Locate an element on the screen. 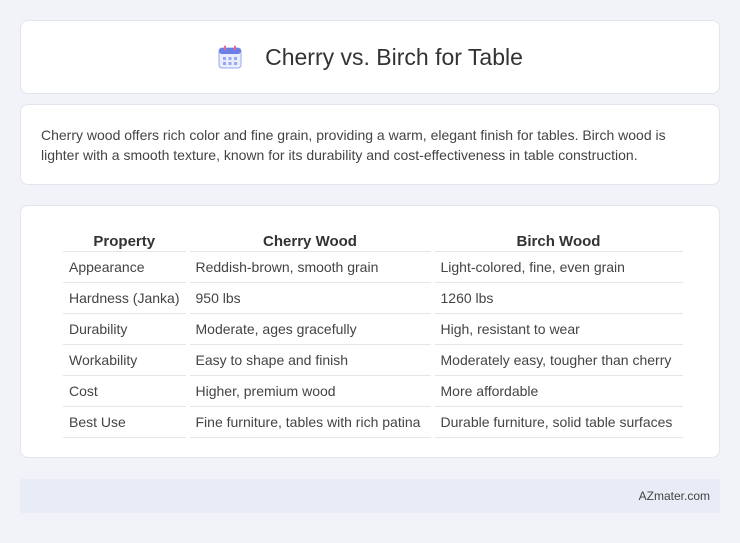  table-cell-birch: 1260 lbs is located at coordinates (558, 298).